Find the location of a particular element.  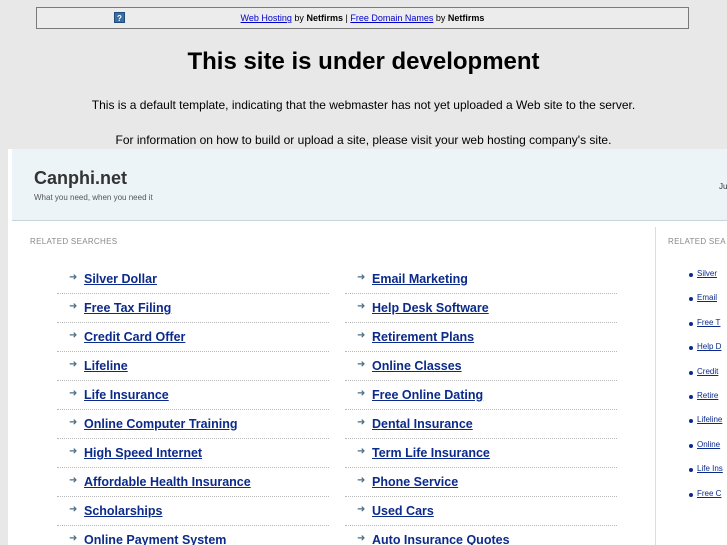

netfirms-brand-2: Netfirms is located at coordinates (466, 18).